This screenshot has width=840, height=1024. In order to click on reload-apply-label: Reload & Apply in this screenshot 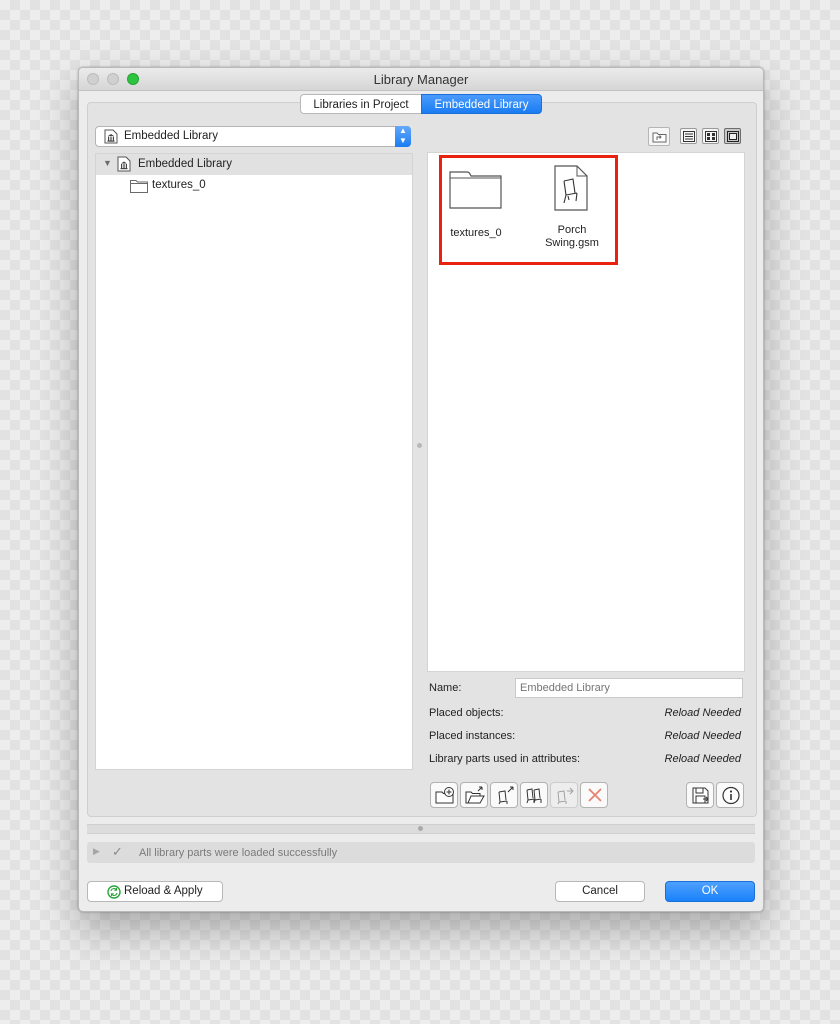, I will do `click(163, 891)`.